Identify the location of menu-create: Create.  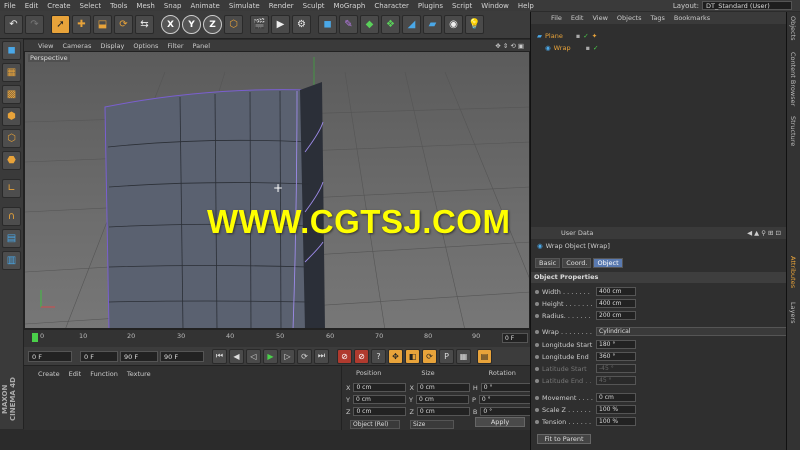
(58, 6).